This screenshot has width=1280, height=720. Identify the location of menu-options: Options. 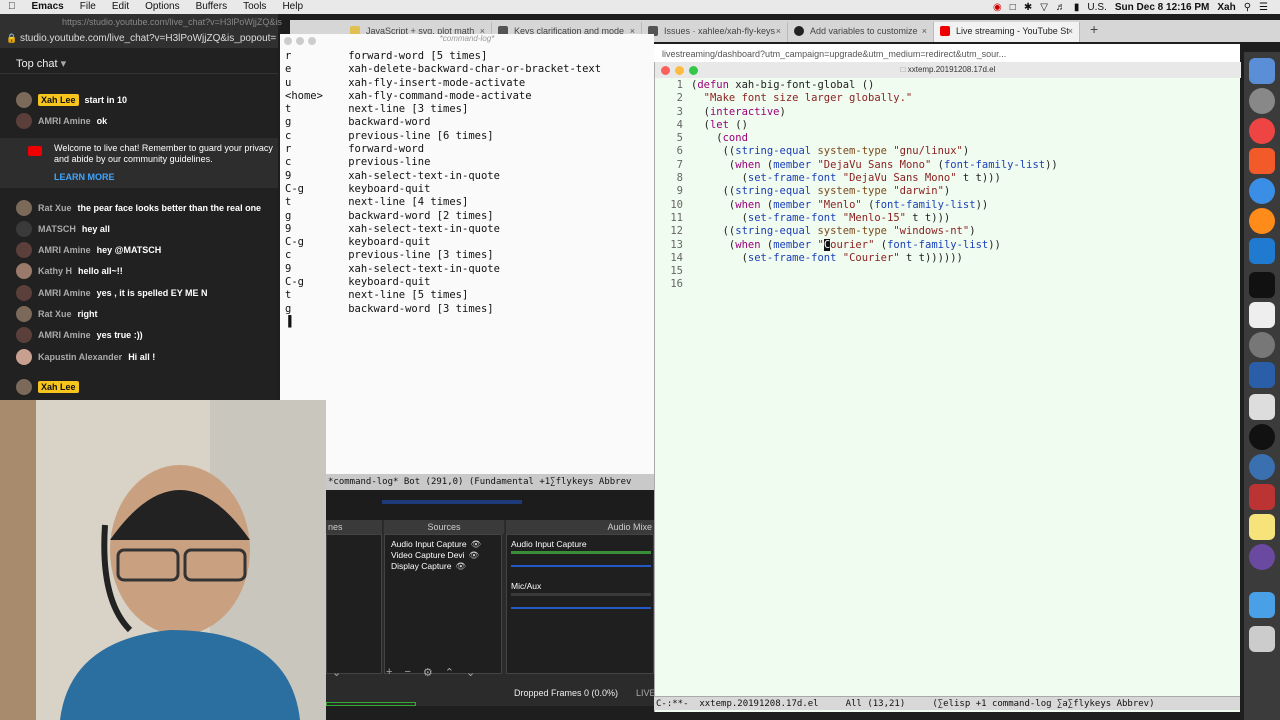
(162, 7).